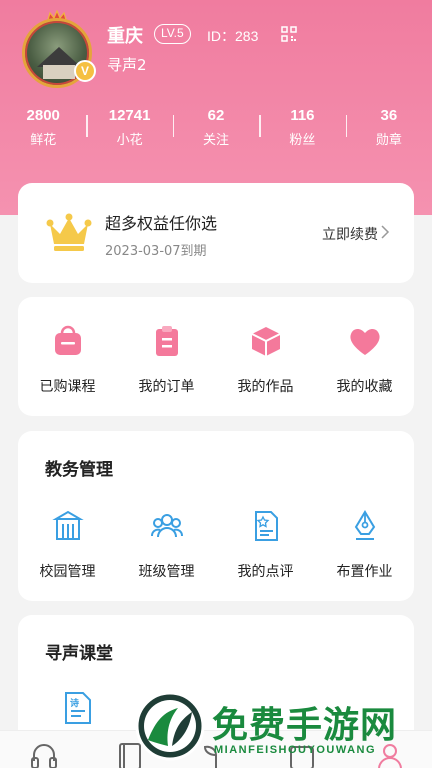 The image size is (432, 768). Describe the element at coordinates (166, 387) in the screenshot. I see `quick-link-label: 我的订单` at that location.